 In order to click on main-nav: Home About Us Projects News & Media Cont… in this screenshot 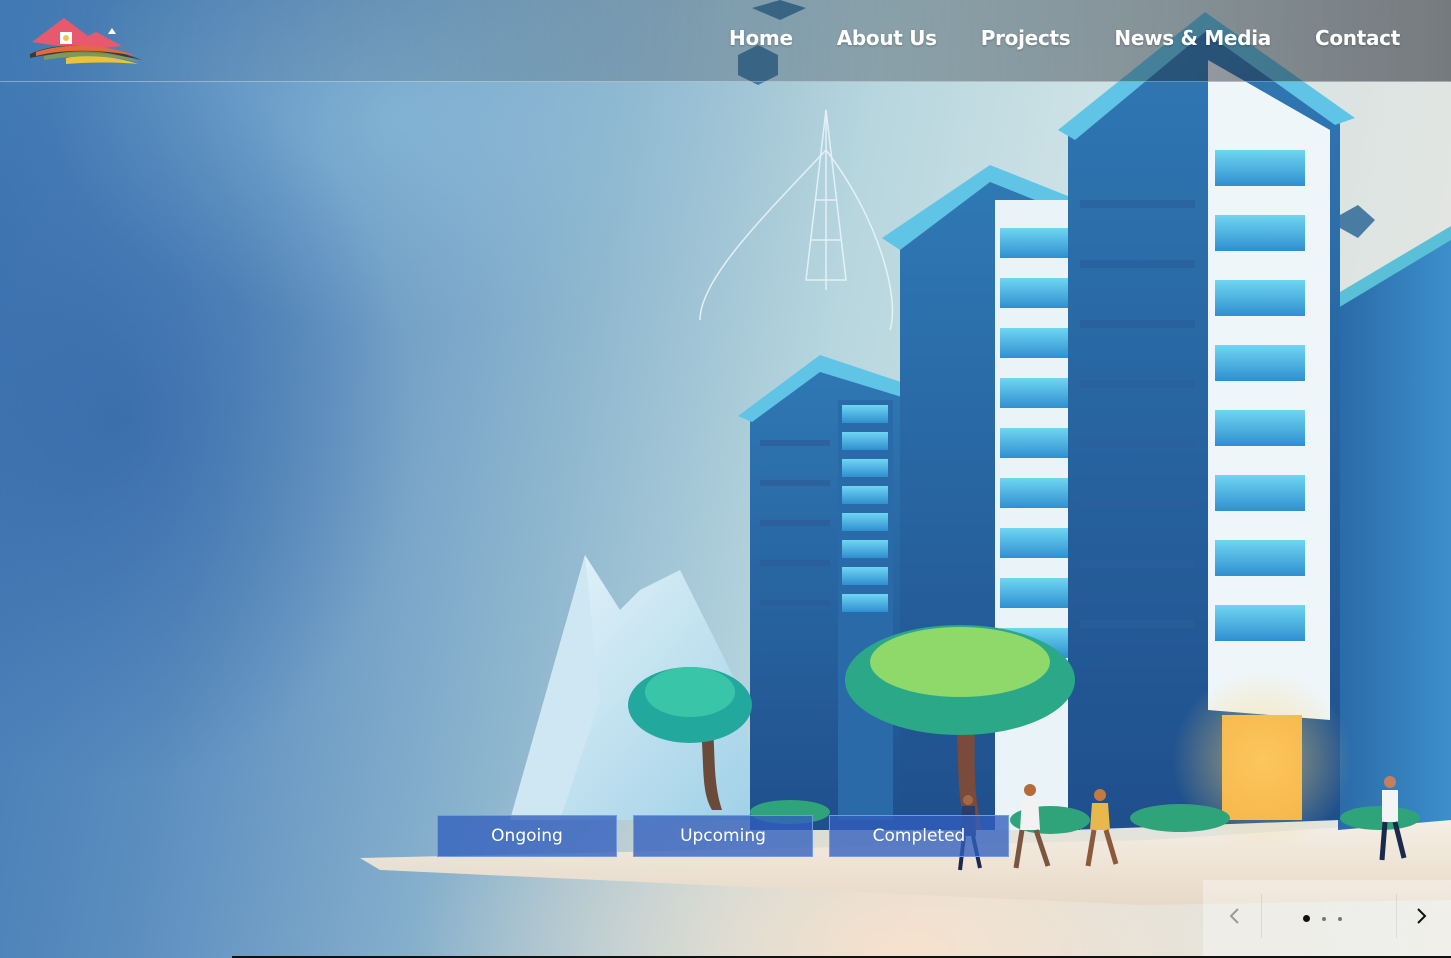, I will do `click(1064, 38)`.